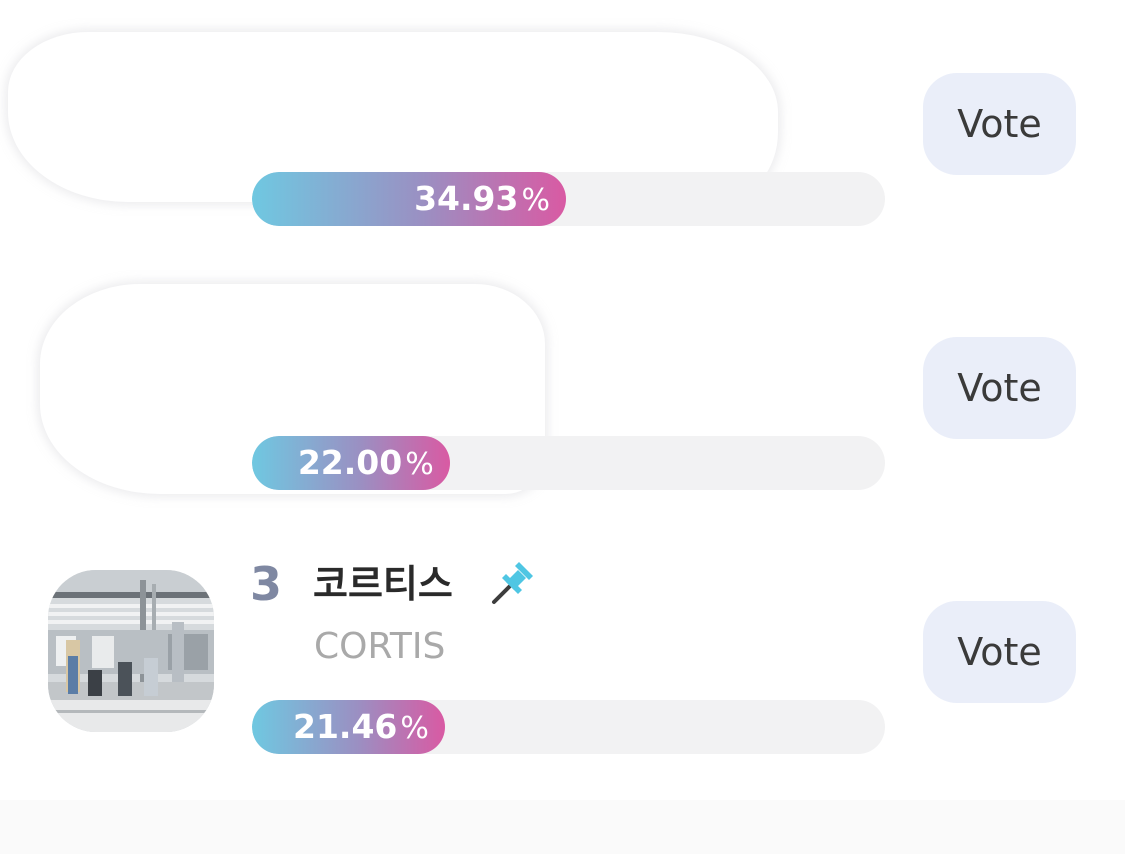 This screenshot has height=854, width=1125. I want to click on rank-number: 3, so click(266, 584).